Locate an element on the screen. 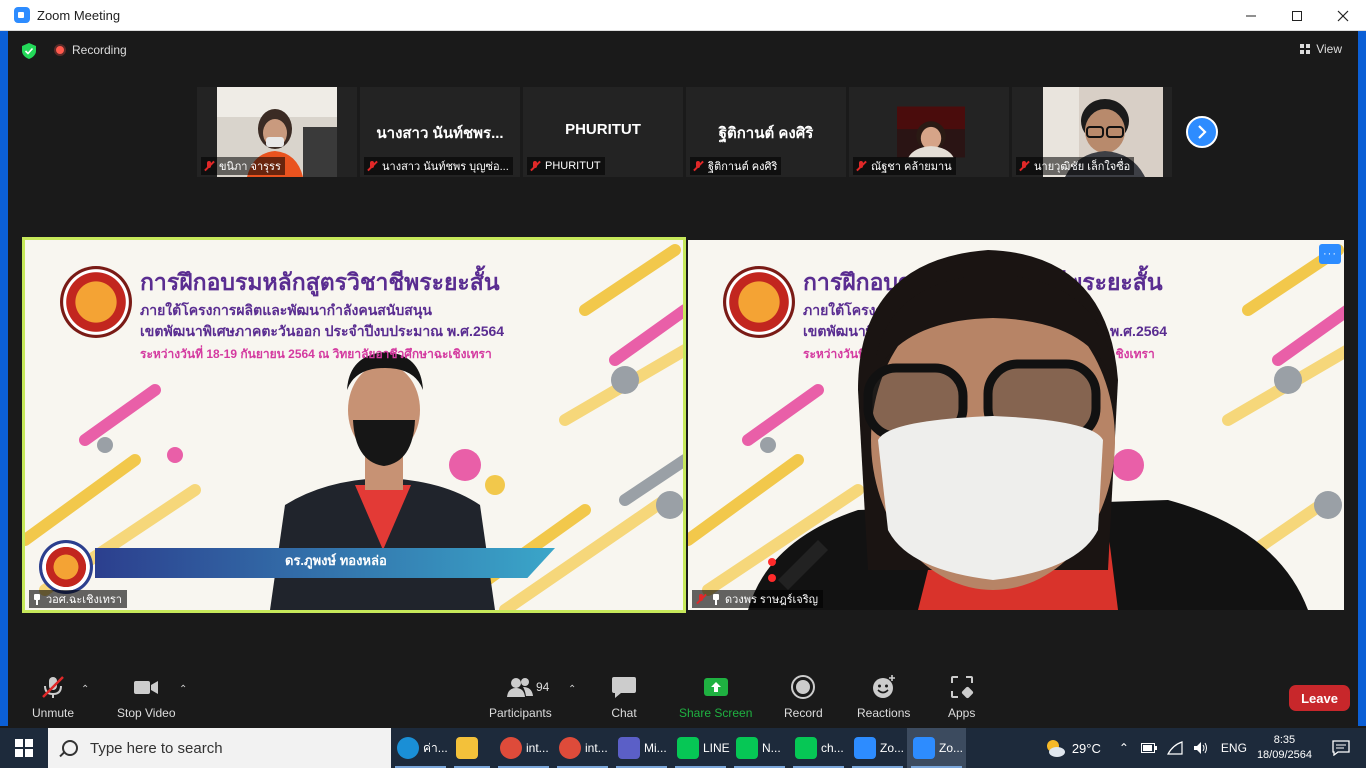  pin-icon is located at coordinates (716, 599).